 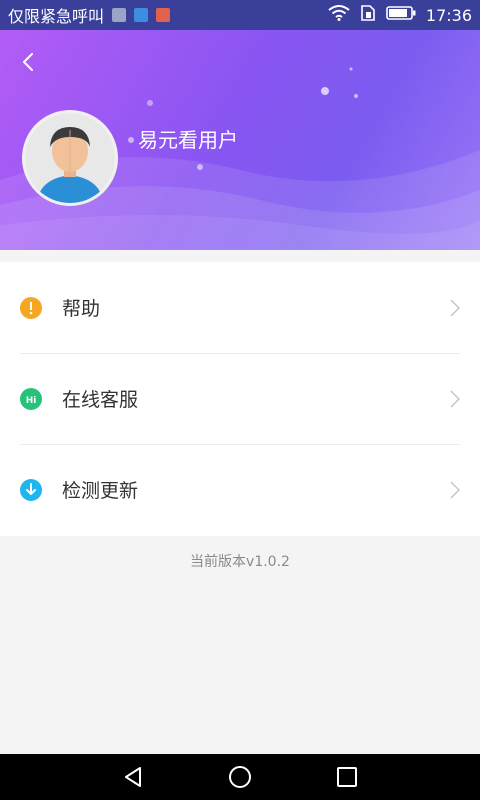 I want to click on triangle-back-icon, so click(x=133, y=777).